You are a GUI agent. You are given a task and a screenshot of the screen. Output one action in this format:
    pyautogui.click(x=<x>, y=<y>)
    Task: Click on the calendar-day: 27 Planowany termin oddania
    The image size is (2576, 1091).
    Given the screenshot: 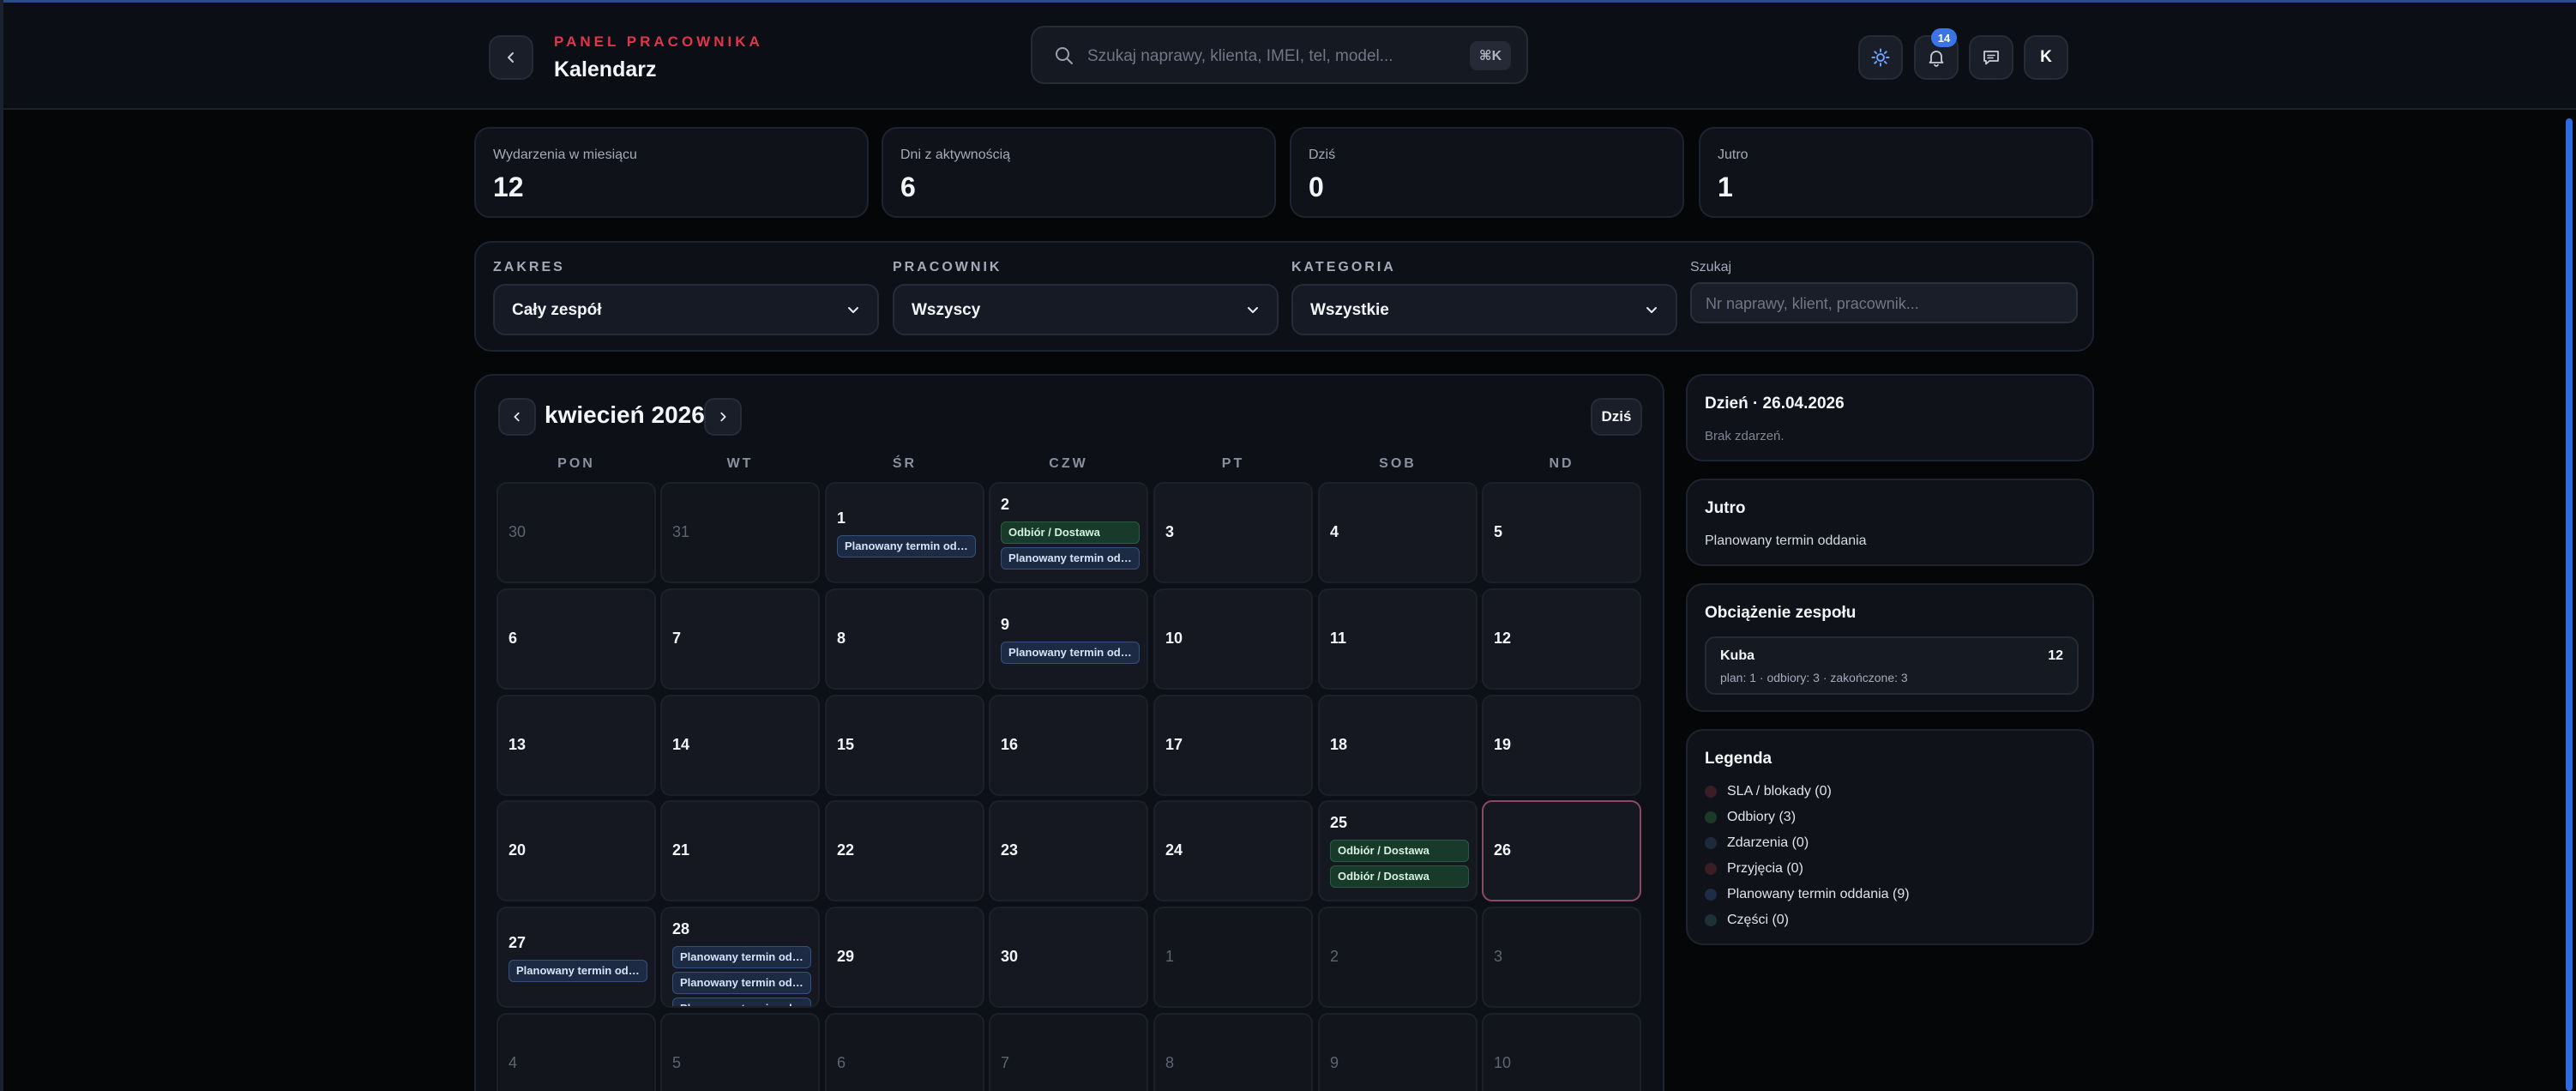 What is the action you would take?
    pyautogui.click(x=576, y=957)
    